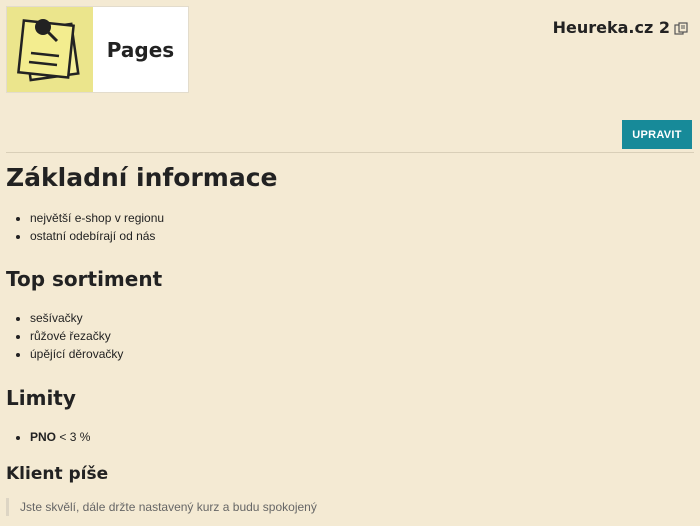 Image resolution: width=700 pixels, height=526 pixels. I want to click on copy-page-icon, so click(681, 28).